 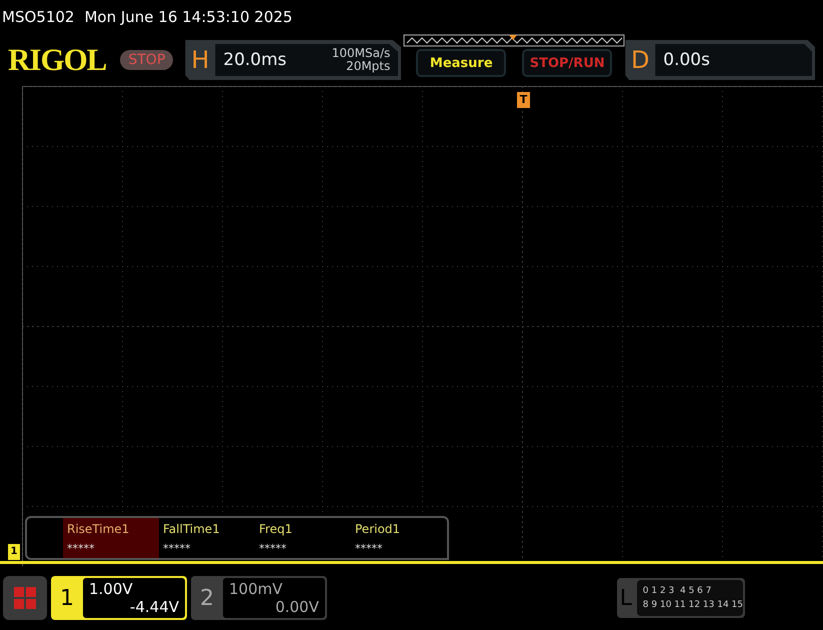 I want to click on grid-squares-icon, so click(x=25, y=598).